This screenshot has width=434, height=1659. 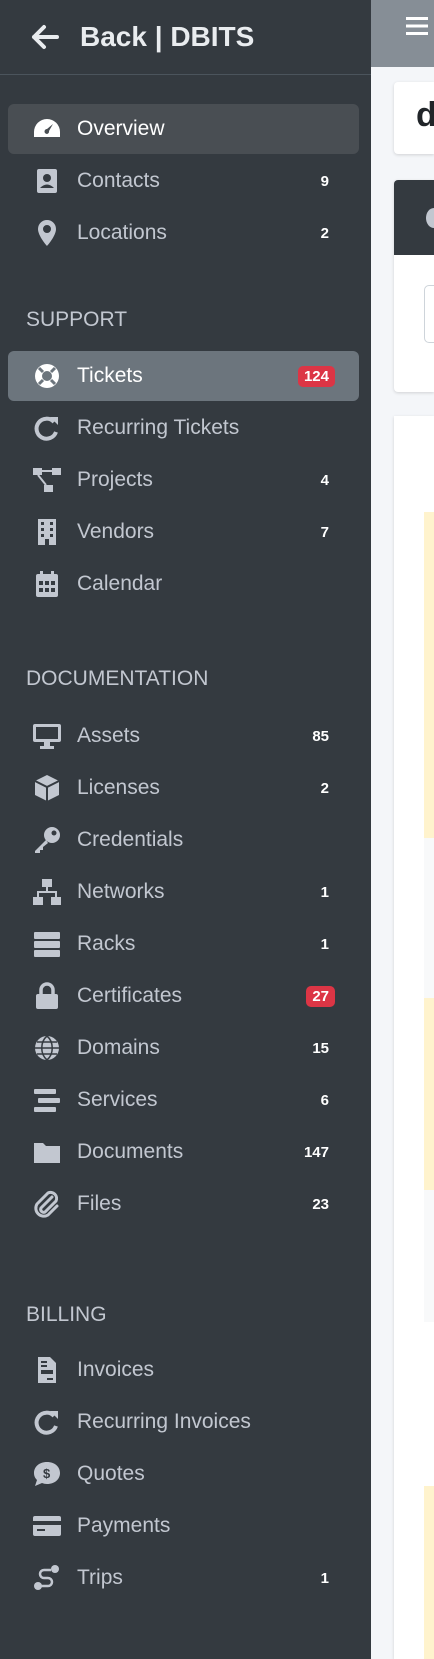 I want to click on count-badge: 4, so click(x=324, y=480).